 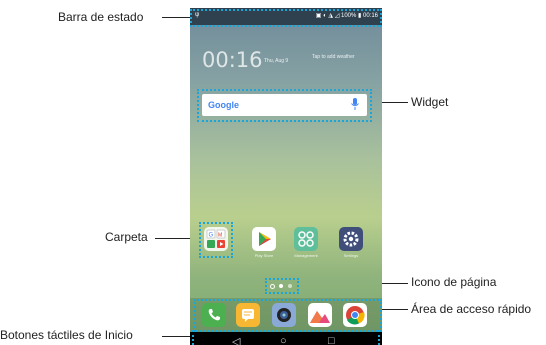 I want to click on status-bar-highlight, so click(x=286, y=18).